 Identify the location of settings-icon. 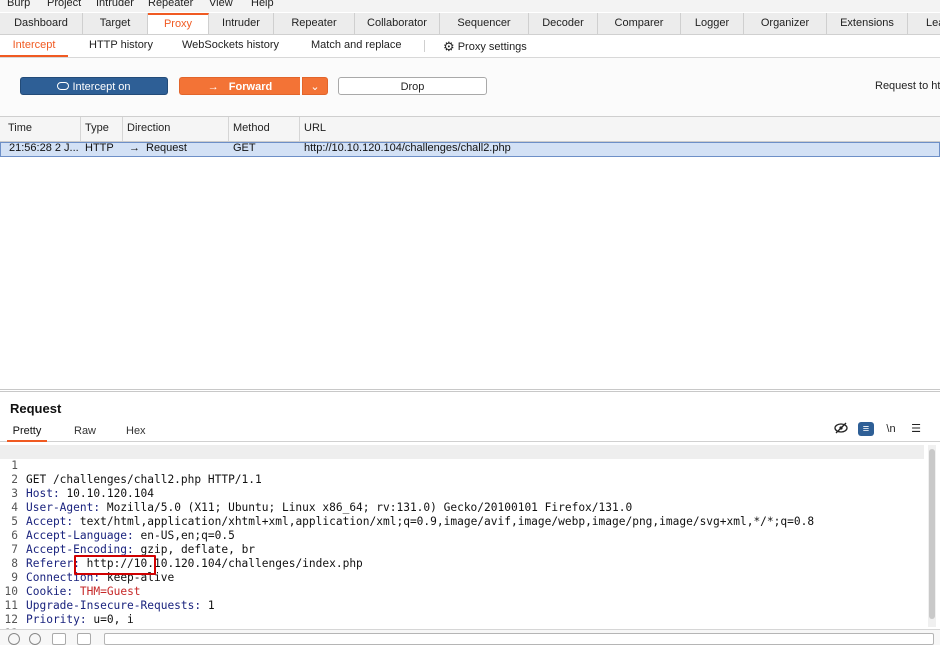
(35, 639).